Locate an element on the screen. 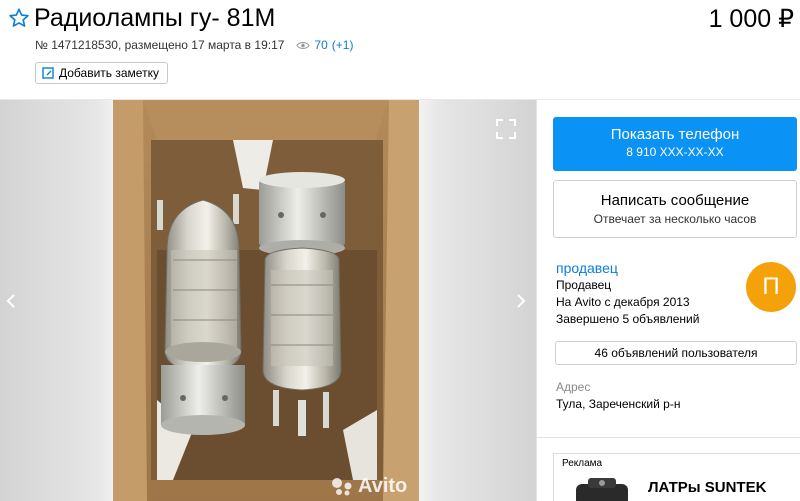 The image size is (800, 501). seller-name-link: продавец is located at coordinates (587, 268).